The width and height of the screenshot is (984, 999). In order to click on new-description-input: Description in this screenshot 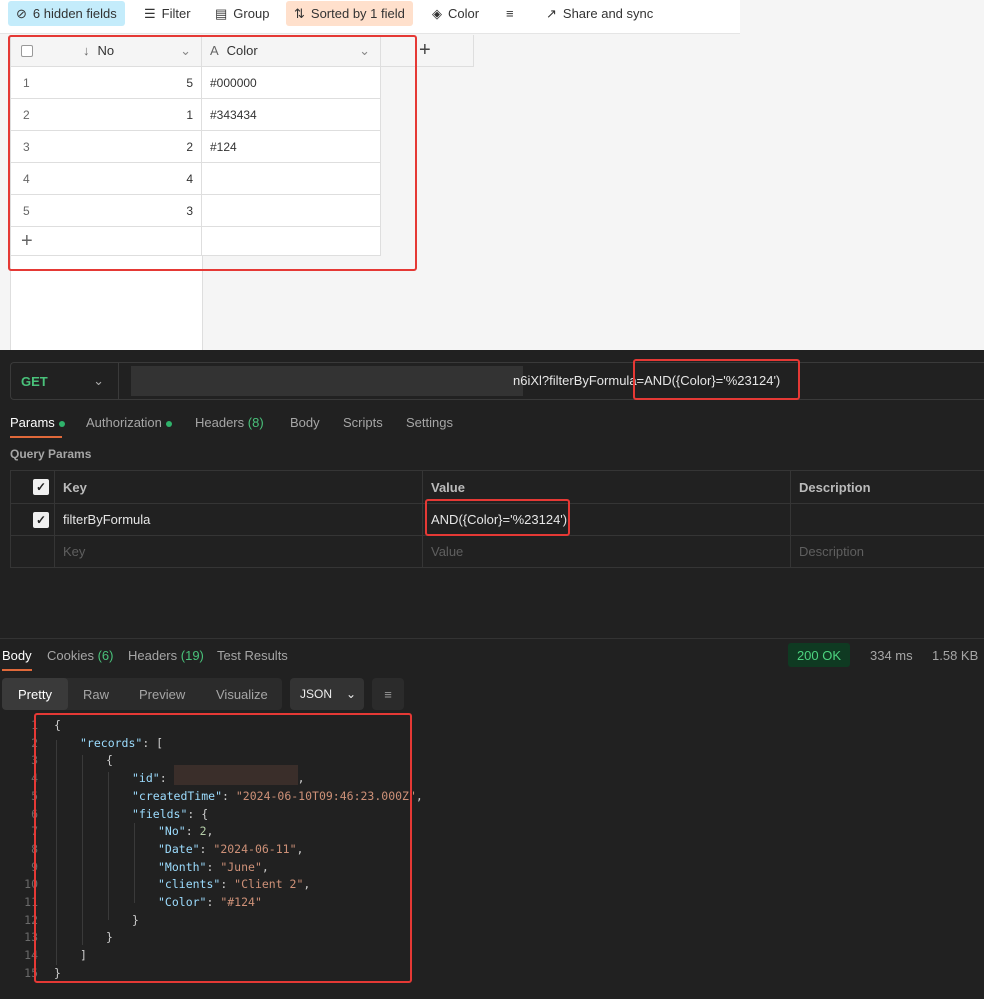, I will do `click(887, 552)`.